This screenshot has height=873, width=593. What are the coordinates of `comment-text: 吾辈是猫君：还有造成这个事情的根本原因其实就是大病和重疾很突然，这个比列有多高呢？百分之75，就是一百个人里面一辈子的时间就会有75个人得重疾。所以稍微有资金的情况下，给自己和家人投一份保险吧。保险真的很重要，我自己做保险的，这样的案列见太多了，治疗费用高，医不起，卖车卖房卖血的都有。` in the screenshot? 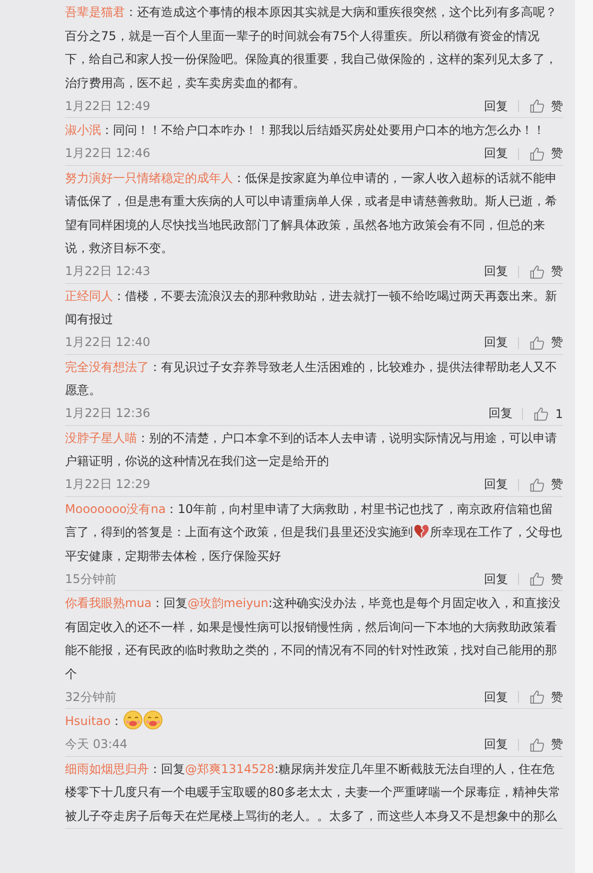 It's located at (311, 48).